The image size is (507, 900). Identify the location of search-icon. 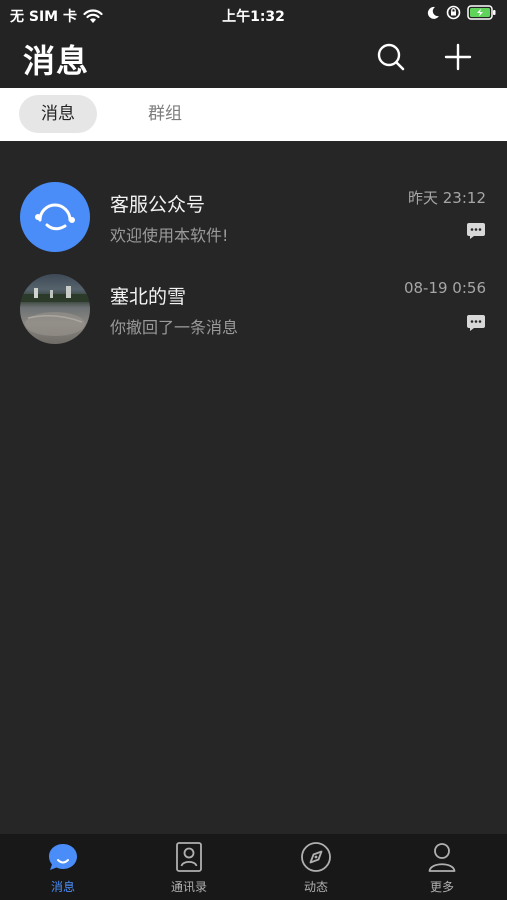
(391, 57).